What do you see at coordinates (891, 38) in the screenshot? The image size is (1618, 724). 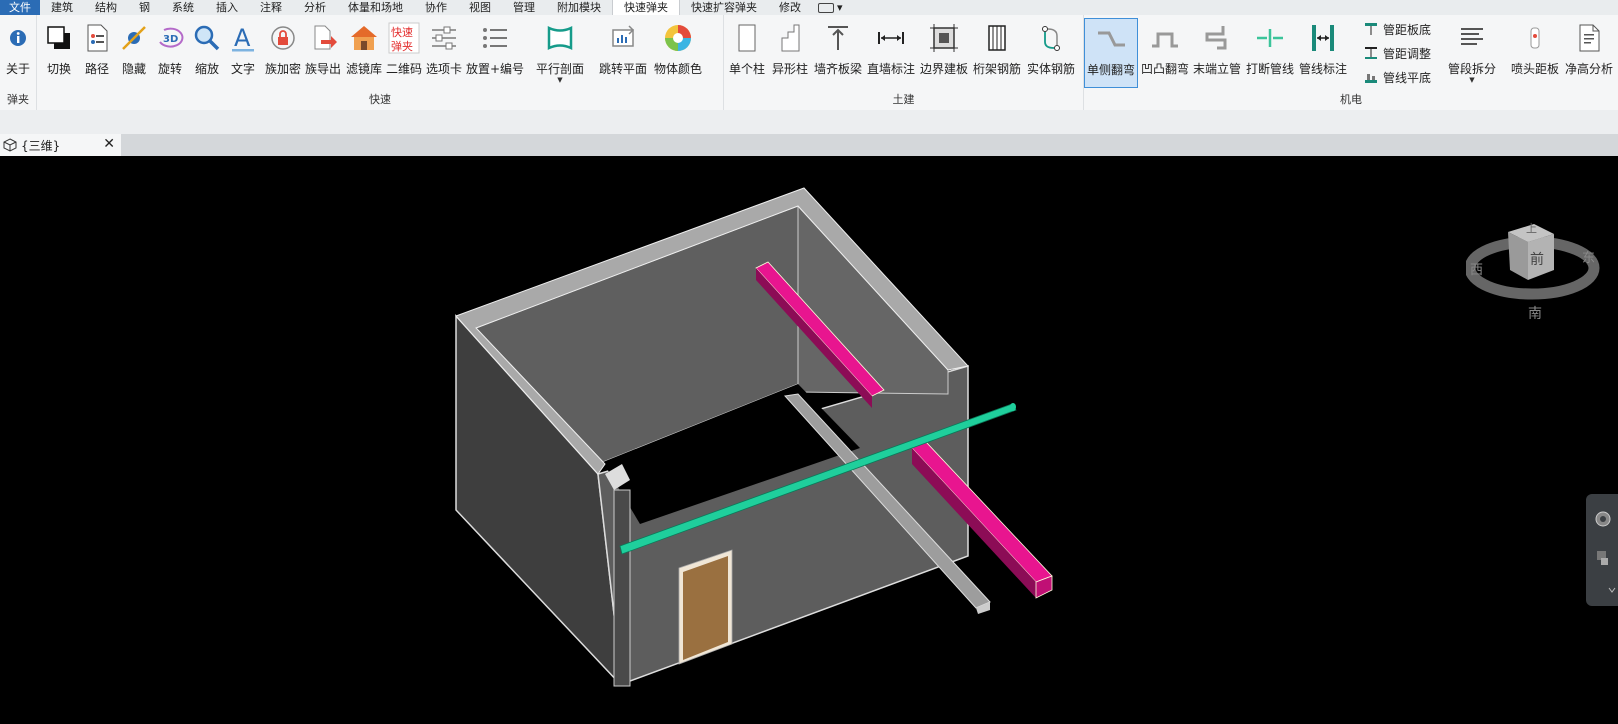 I see `dimension-icon` at bounding box center [891, 38].